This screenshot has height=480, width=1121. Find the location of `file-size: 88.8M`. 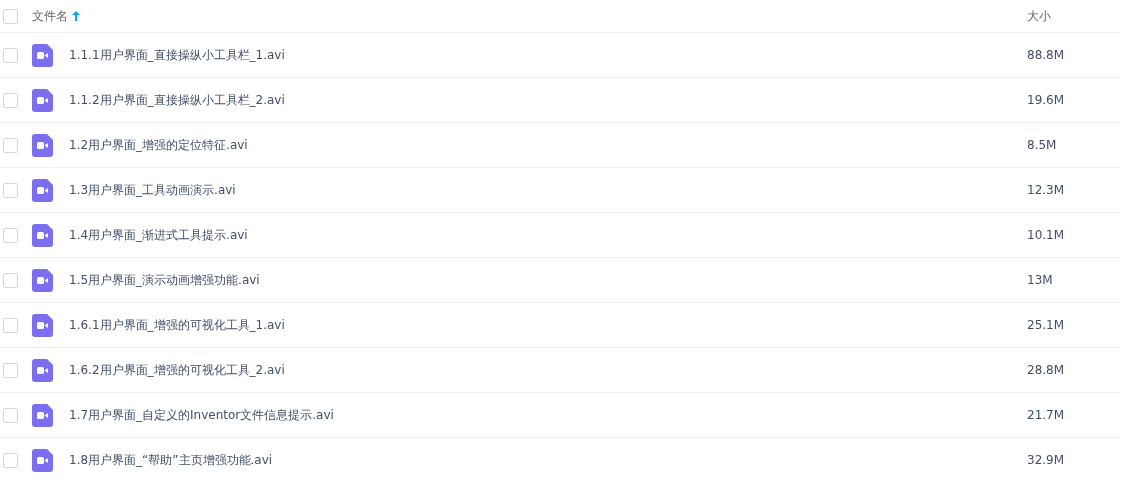

file-size: 88.8M is located at coordinates (1046, 55).